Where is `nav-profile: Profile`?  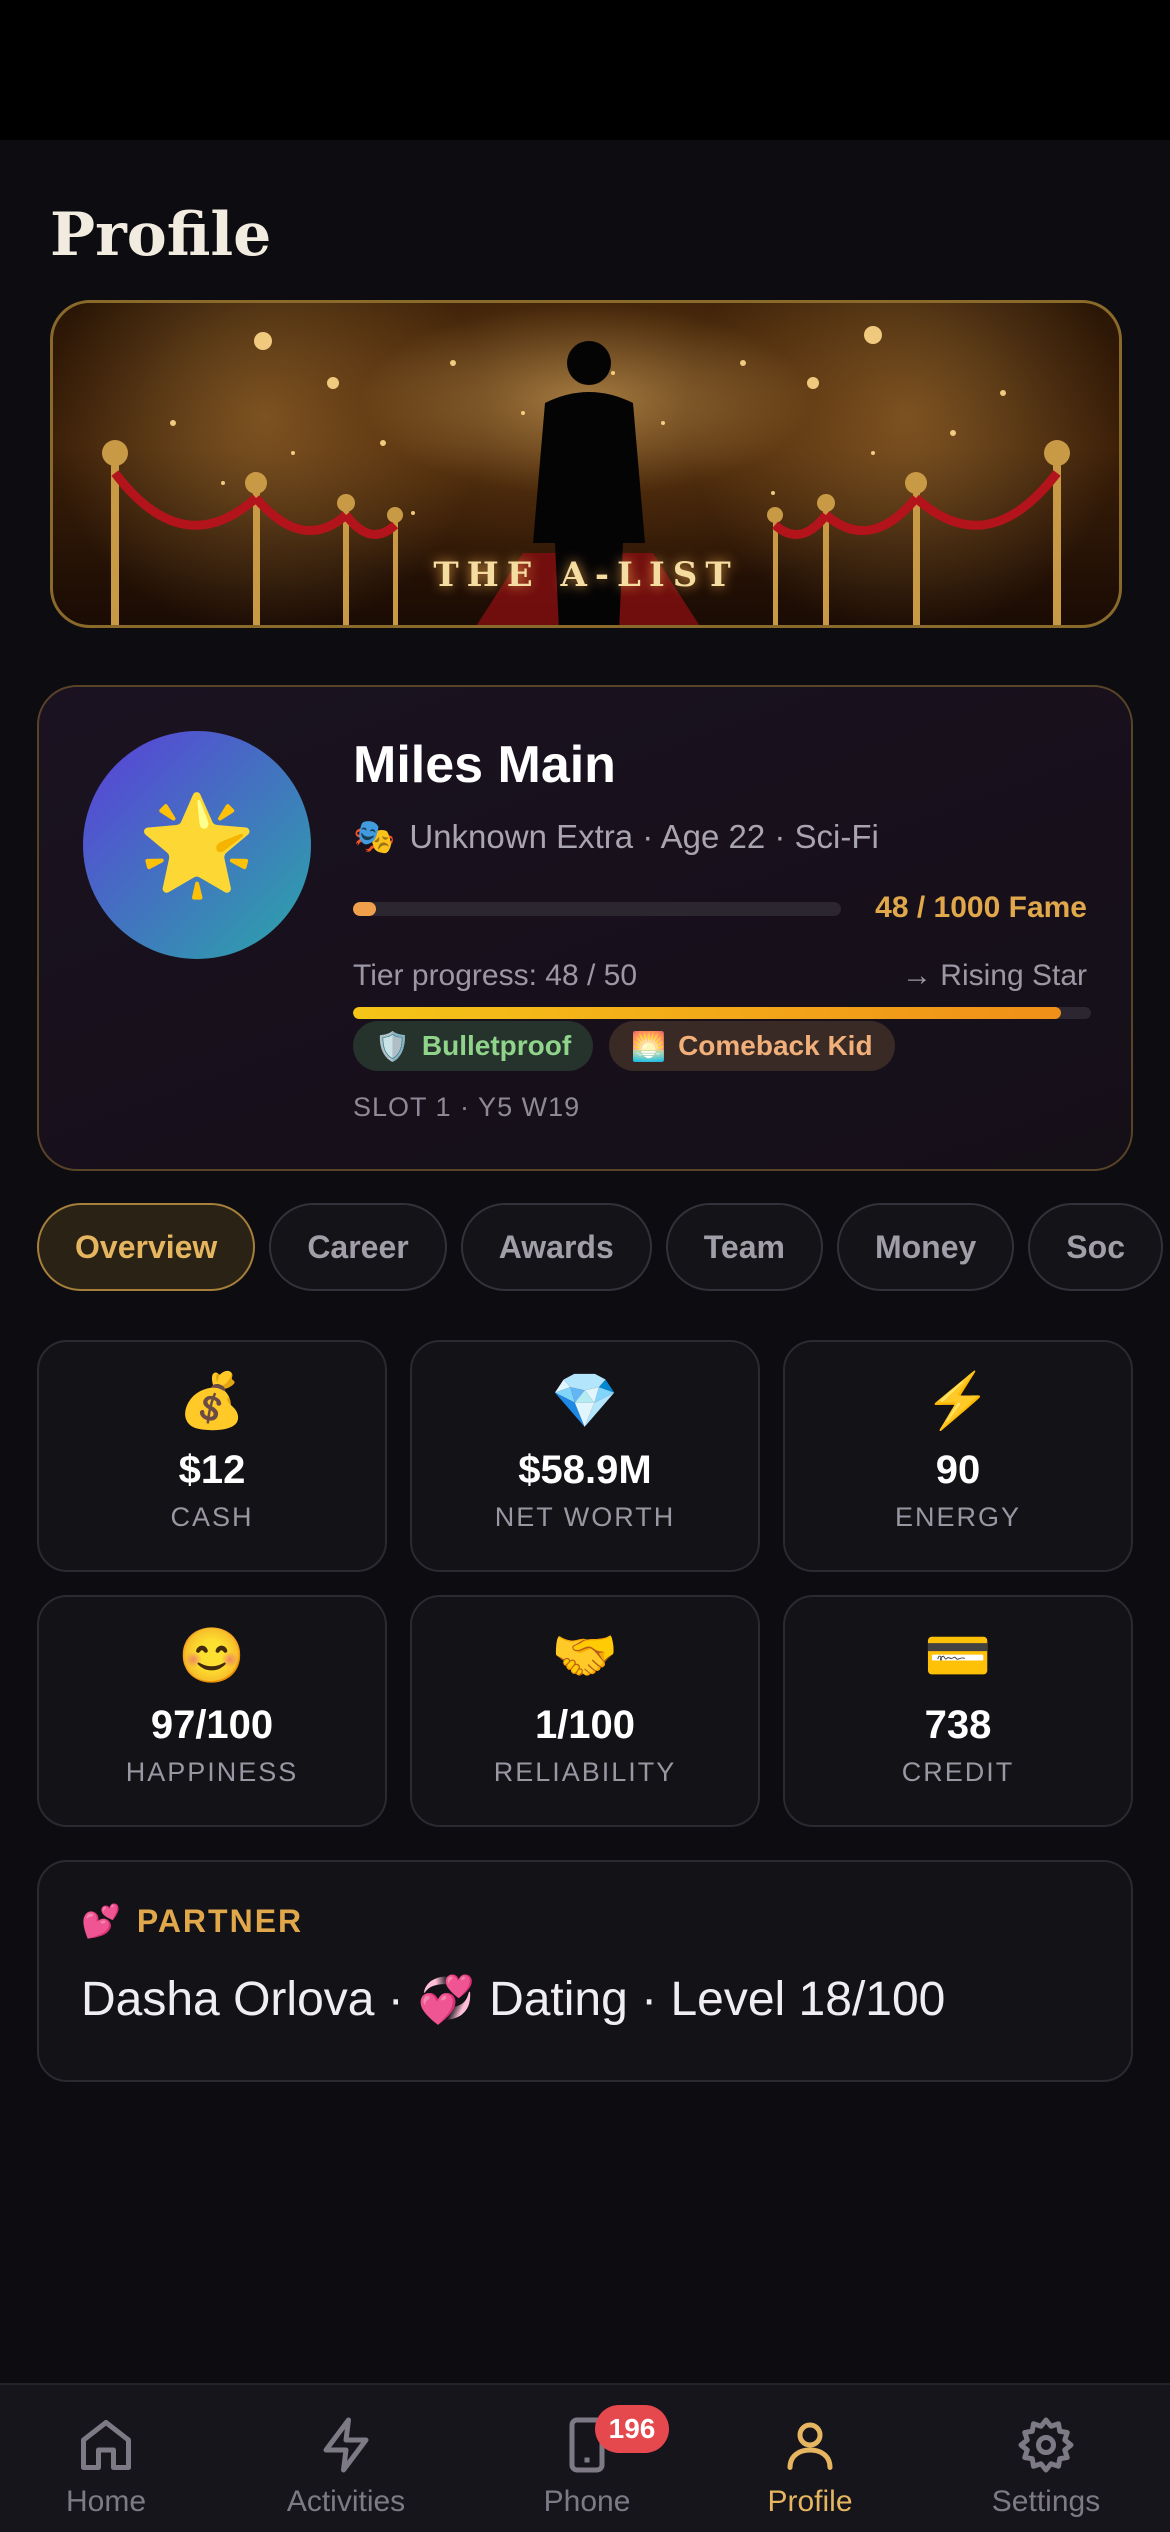
nav-profile: Profile is located at coordinates (810, 2467).